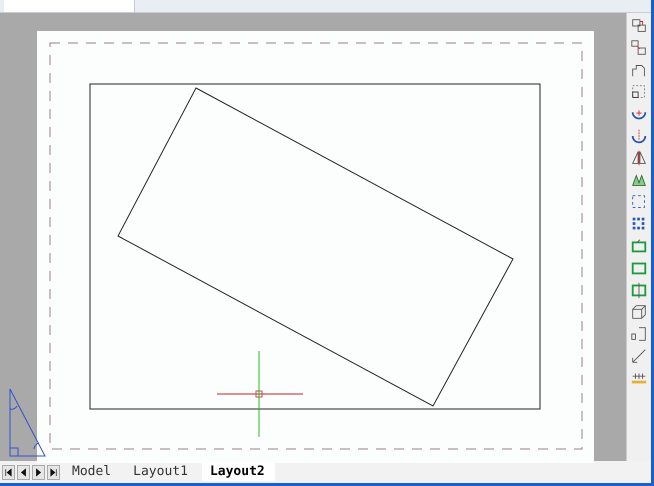 This screenshot has width=654, height=486. Describe the element at coordinates (28, 422) in the screenshot. I see `ucs-icon` at that location.